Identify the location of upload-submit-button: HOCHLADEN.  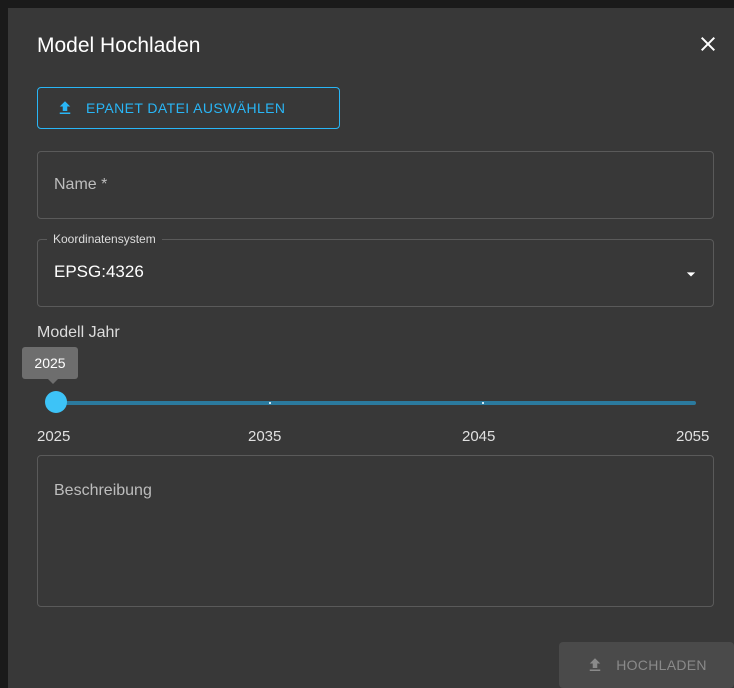
(646, 665).